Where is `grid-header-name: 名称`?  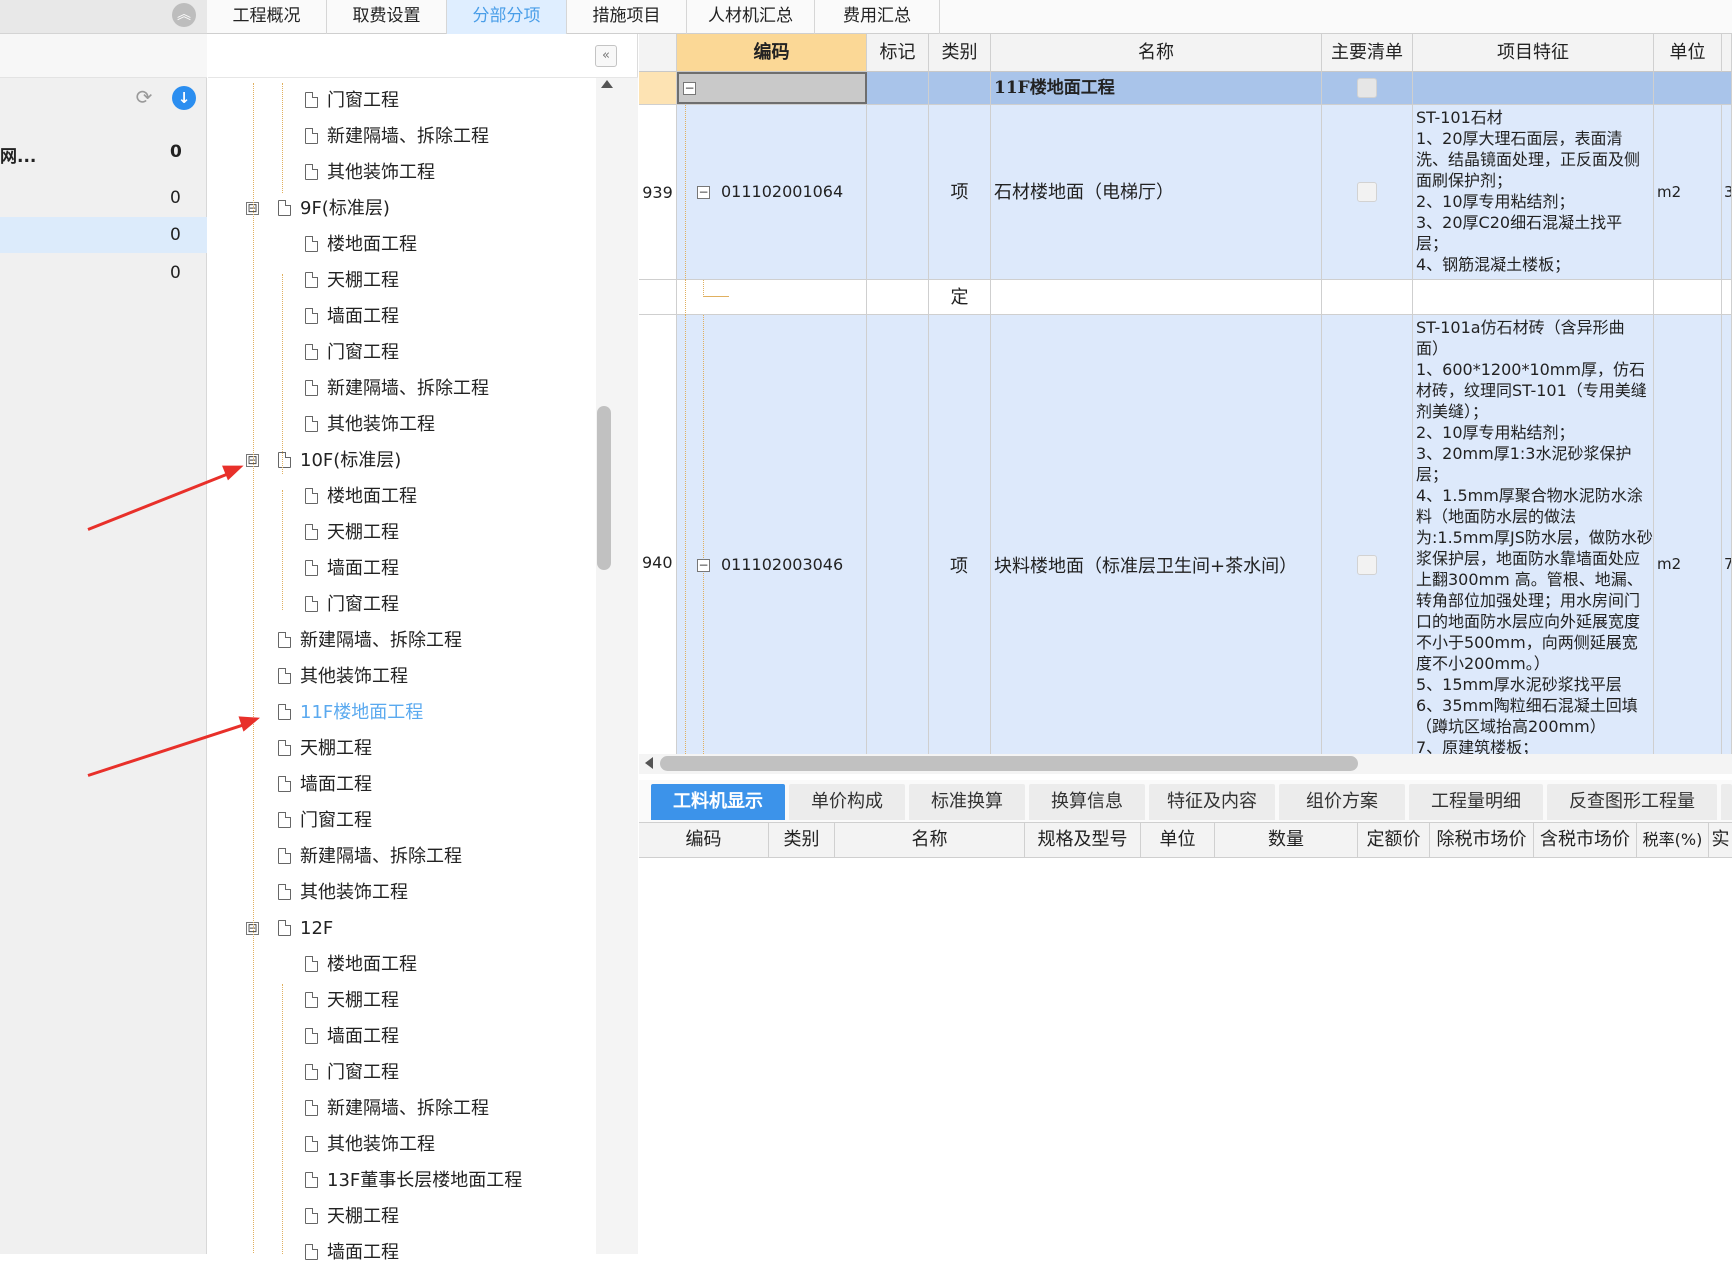
grid-header-name: 名称 is located at coordinates (1156, 53).